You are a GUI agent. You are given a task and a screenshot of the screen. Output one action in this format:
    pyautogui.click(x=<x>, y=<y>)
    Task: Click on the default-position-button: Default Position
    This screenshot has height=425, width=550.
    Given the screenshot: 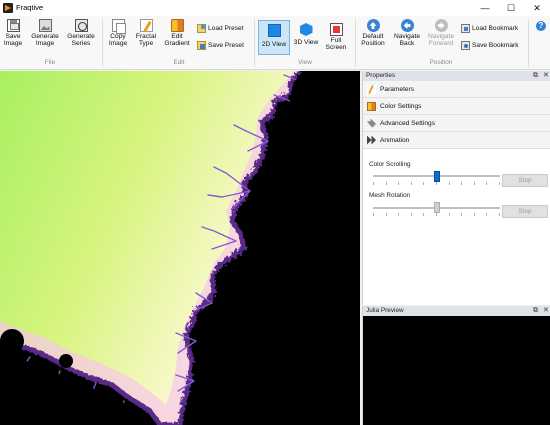 What is the action you would take?
    pyautogui.click(x=373, y=33)
    